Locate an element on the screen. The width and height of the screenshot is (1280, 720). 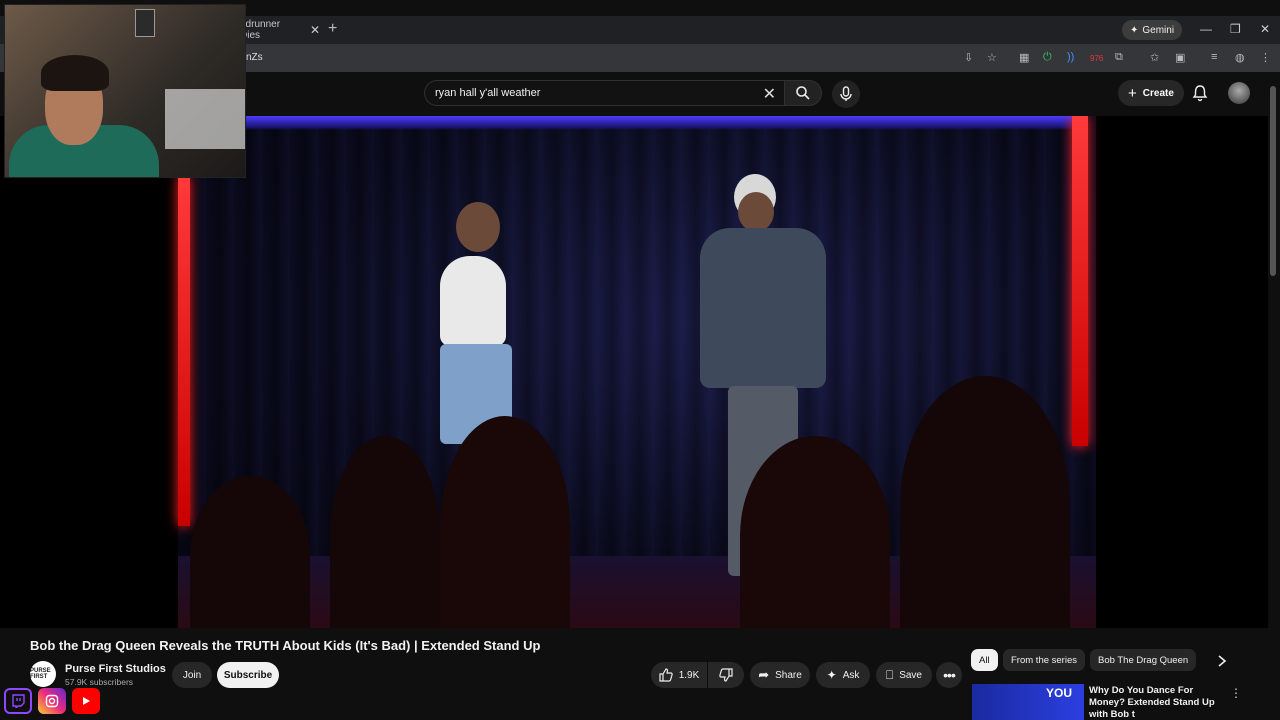
browser-tab: edrunner Dies ✕ is located at coordinates (280, 30).